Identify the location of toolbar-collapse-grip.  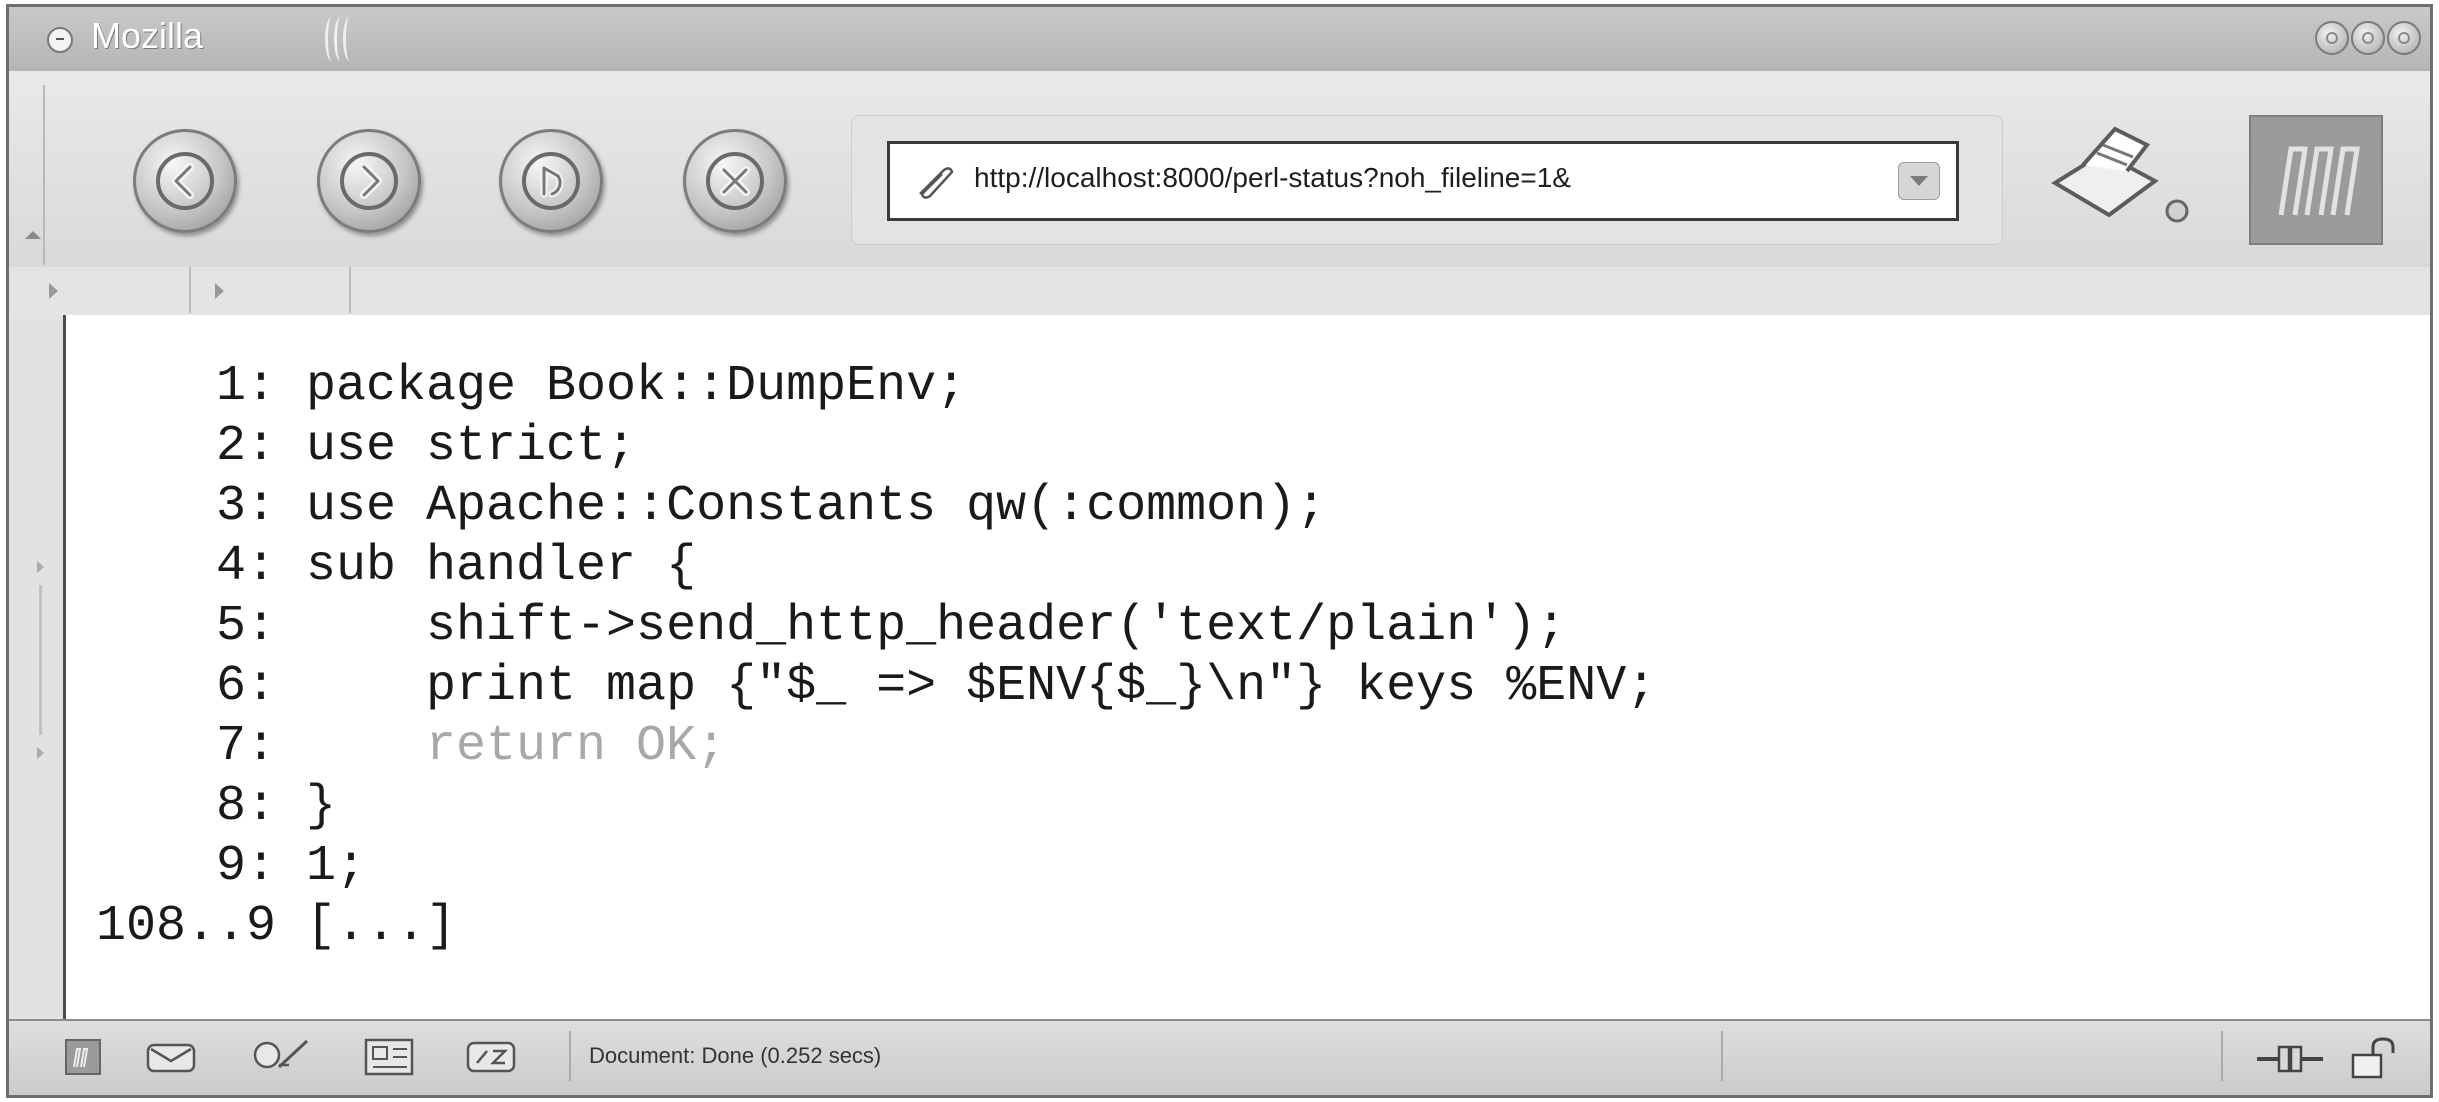
(34, 175).